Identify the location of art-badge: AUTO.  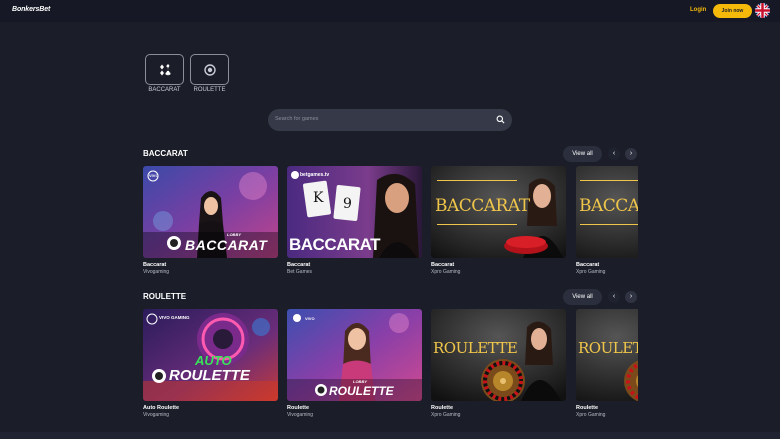
(213, 360).